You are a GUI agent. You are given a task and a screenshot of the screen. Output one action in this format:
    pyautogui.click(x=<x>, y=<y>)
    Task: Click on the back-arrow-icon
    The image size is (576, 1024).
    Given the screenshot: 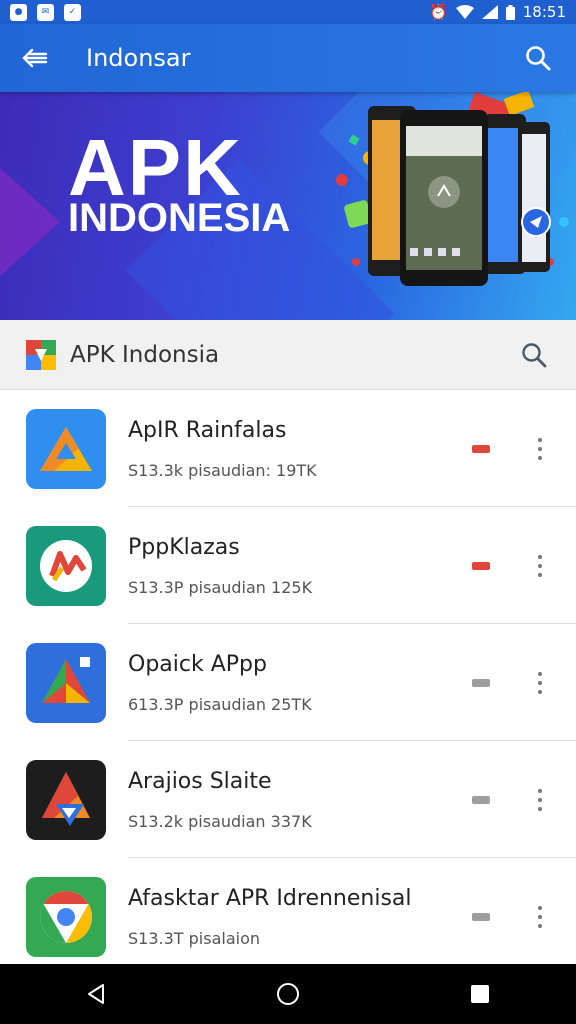 What is the action you would take?
    pyautogui.click(x=35, y=58)
    